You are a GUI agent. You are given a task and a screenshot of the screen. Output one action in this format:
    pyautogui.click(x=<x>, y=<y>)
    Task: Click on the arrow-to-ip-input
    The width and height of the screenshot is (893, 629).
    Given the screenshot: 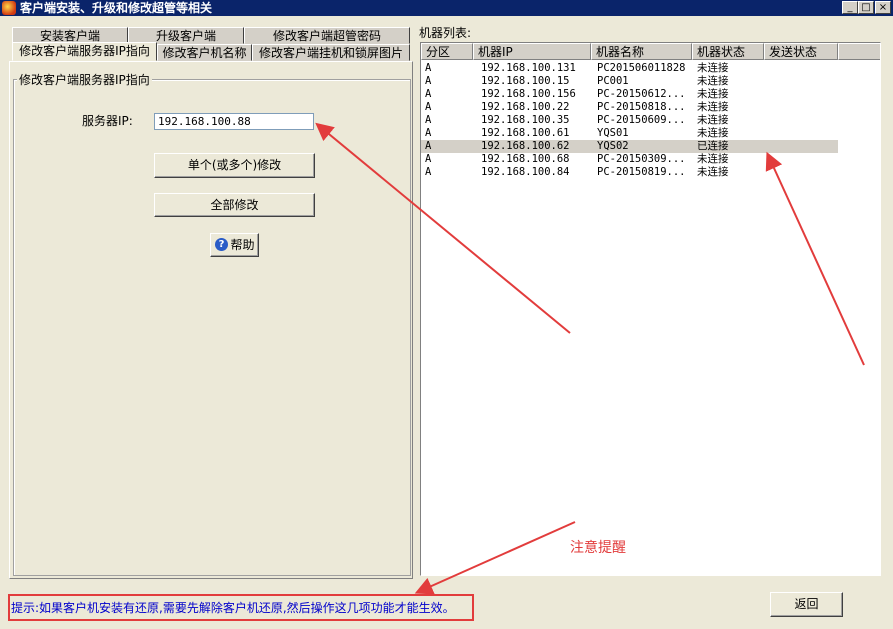 What is the action you would take?
    pyautogui.click(x=443, y=228)
    